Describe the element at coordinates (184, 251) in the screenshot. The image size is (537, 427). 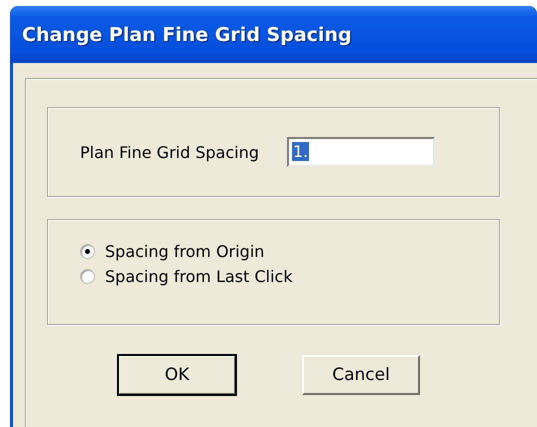
I see `radio-label: Spacing from Origin` at that location.